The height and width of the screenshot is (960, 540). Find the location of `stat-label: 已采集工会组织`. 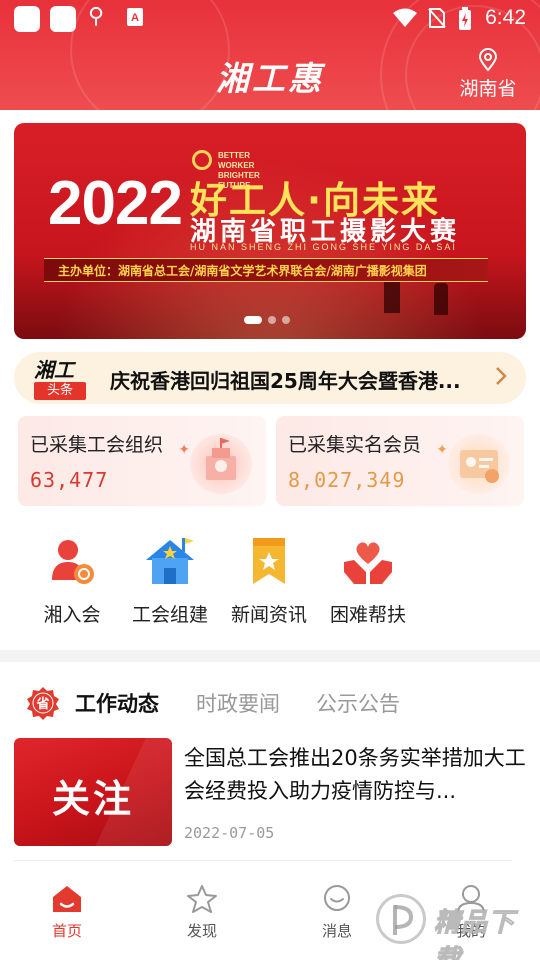

stat-label: 已采集工会组织 is located at coordinates (97, 445).